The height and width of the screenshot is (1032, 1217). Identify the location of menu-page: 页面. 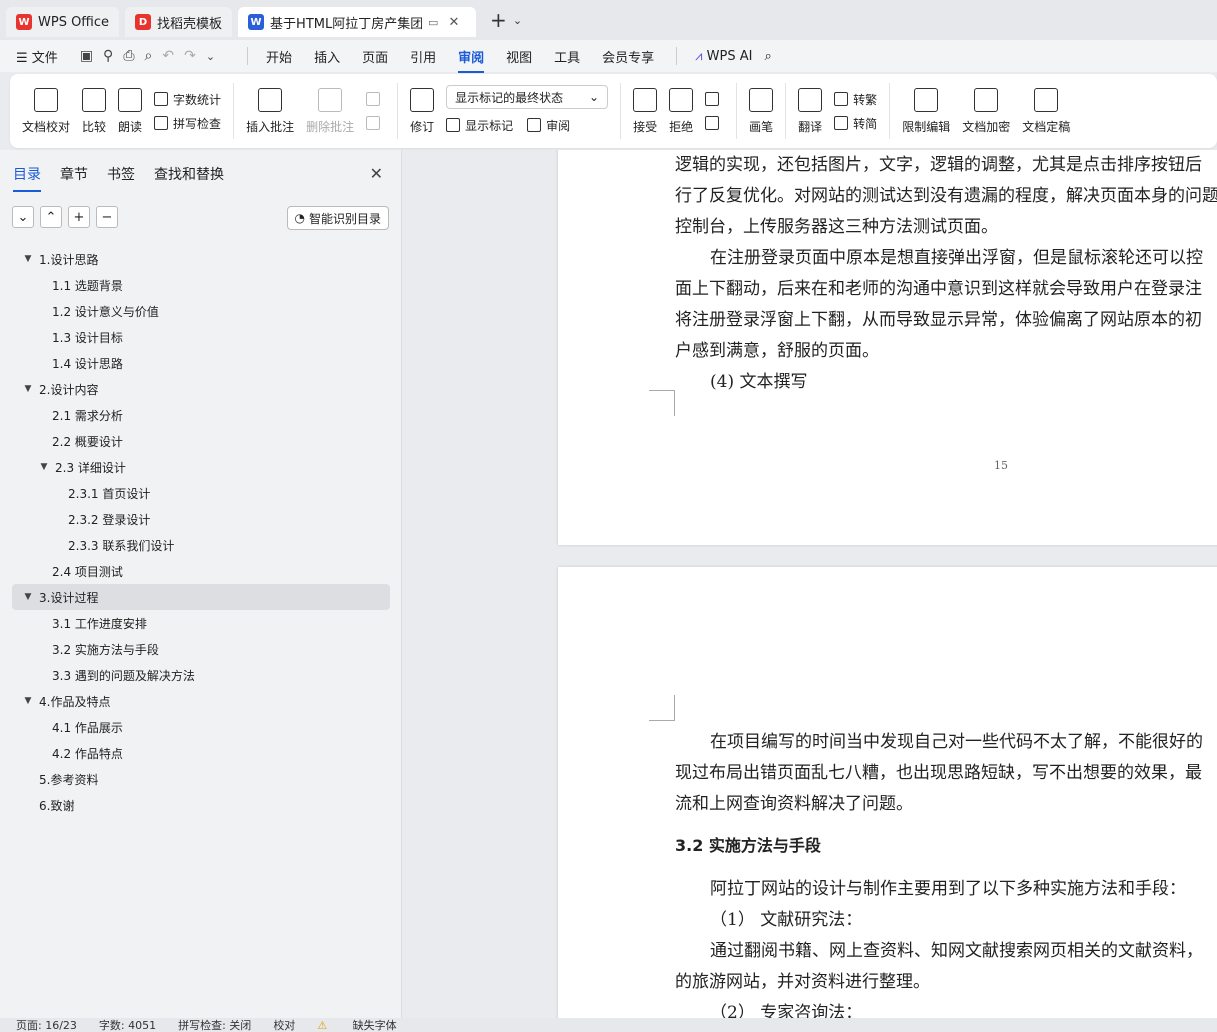
(375, 56).